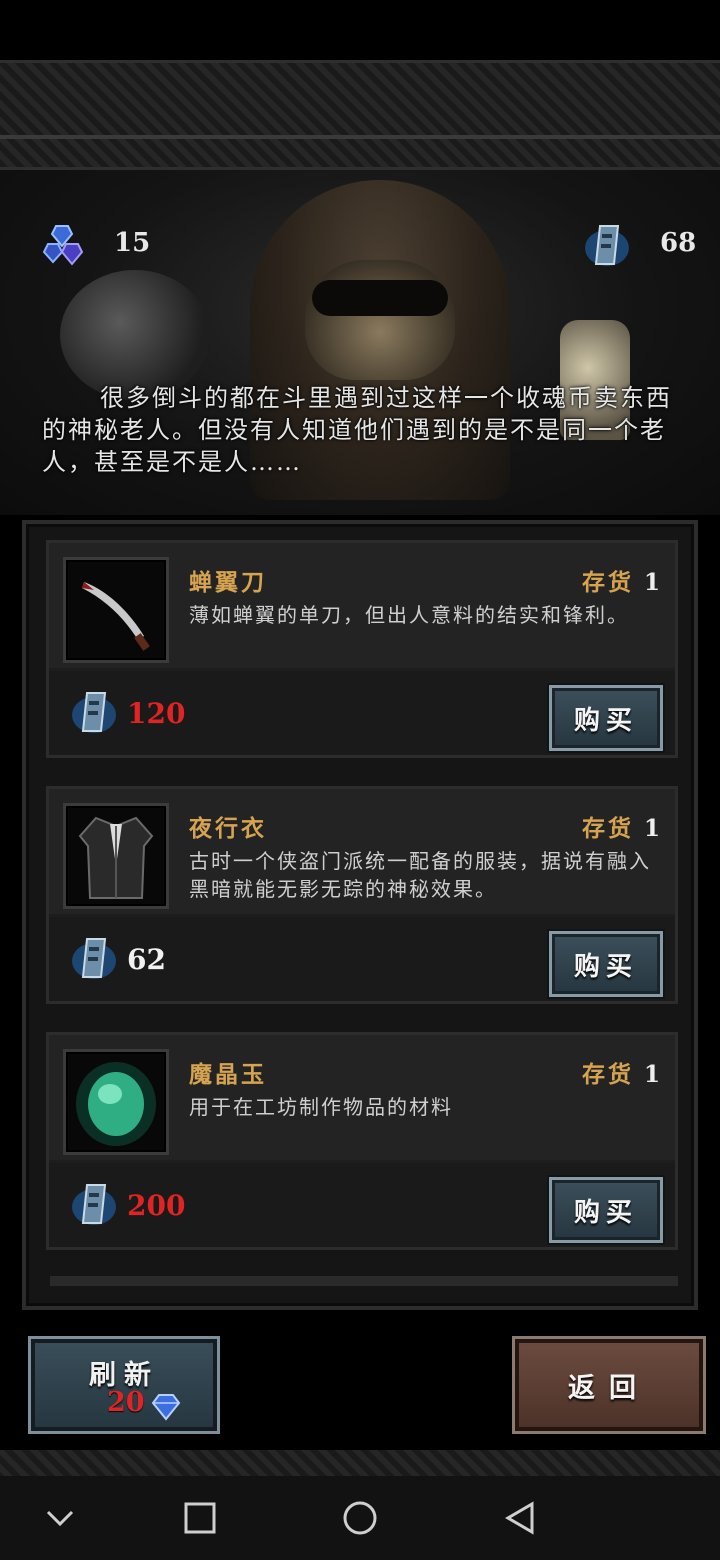  Describe the element at coordinates (360, 115) in the screenshot. I see `top-banner` at that location.